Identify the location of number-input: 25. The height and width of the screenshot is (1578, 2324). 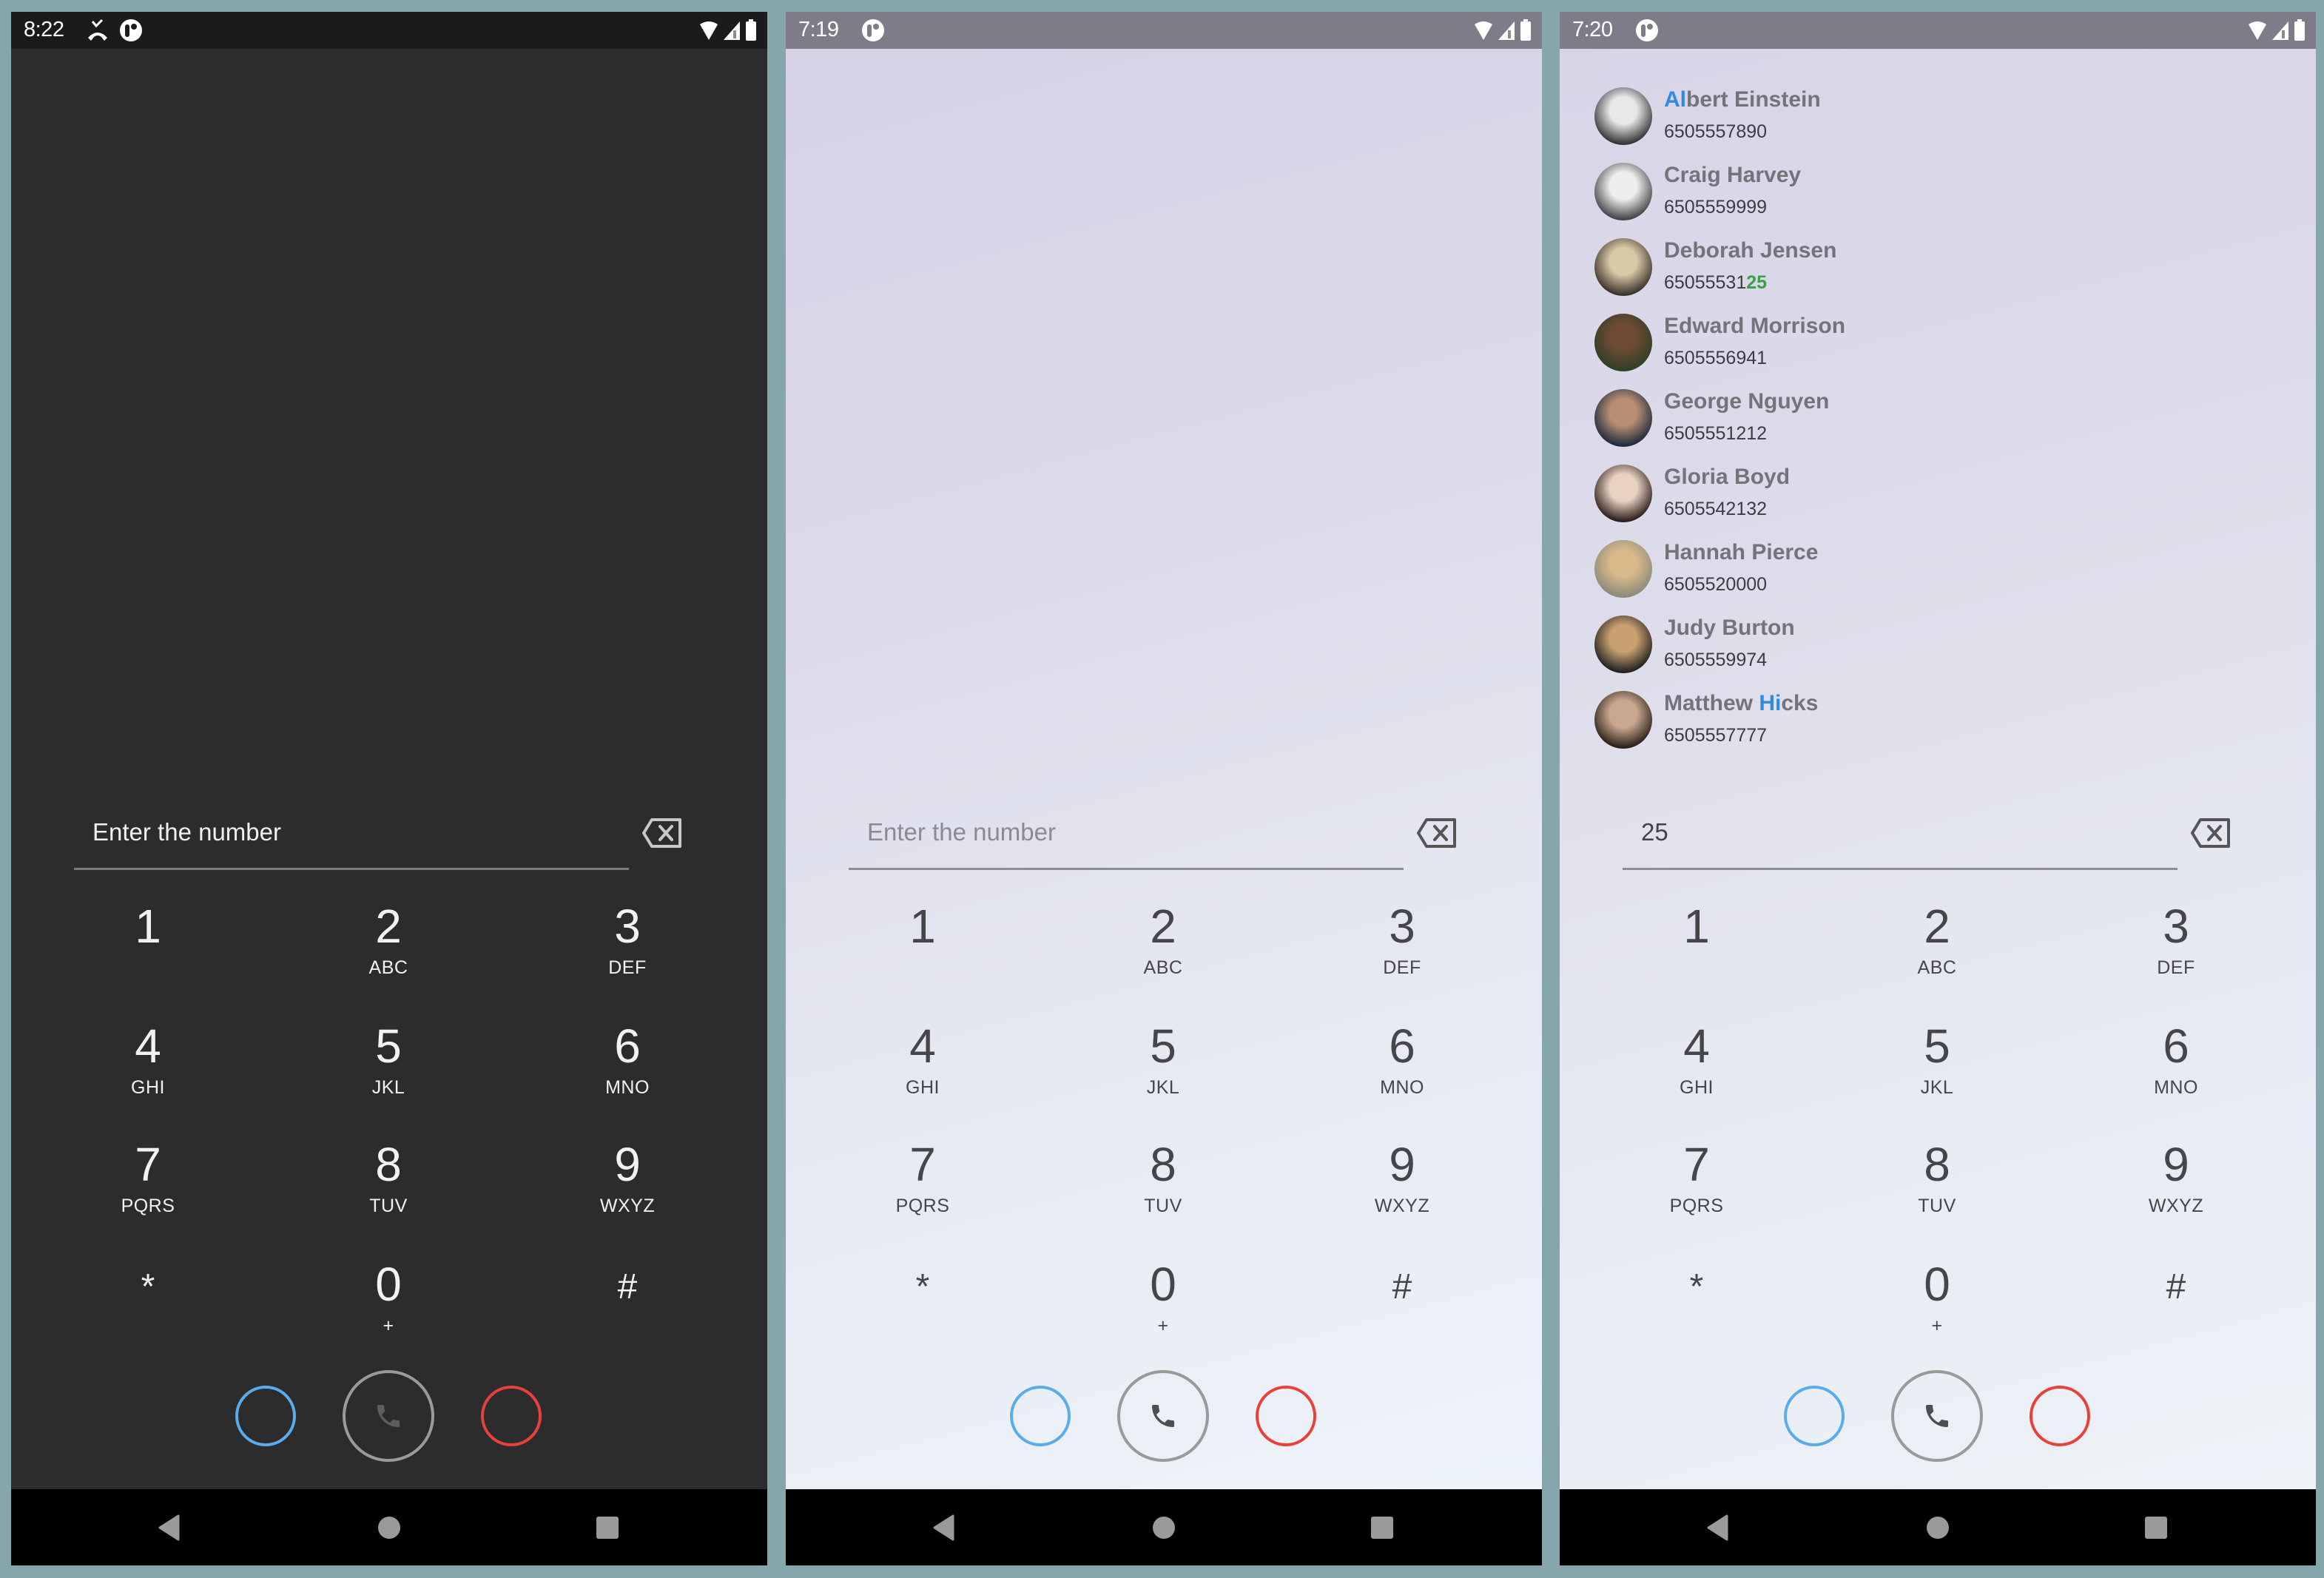
(1900, 833).